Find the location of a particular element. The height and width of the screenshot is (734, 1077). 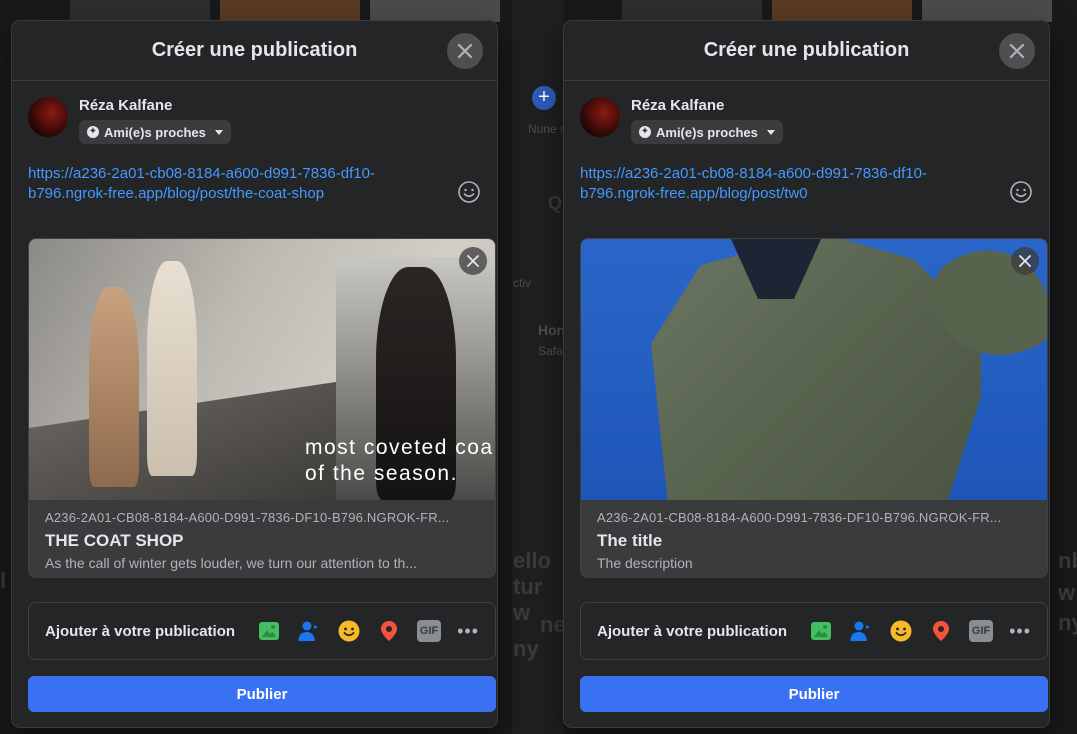

preview-description: The description is located at coordinates (645, 563).